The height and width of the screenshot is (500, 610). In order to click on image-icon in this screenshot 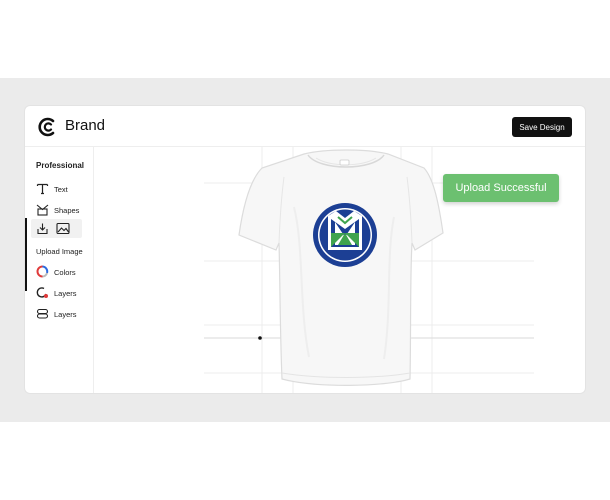, I will do `click(63, 228)`.